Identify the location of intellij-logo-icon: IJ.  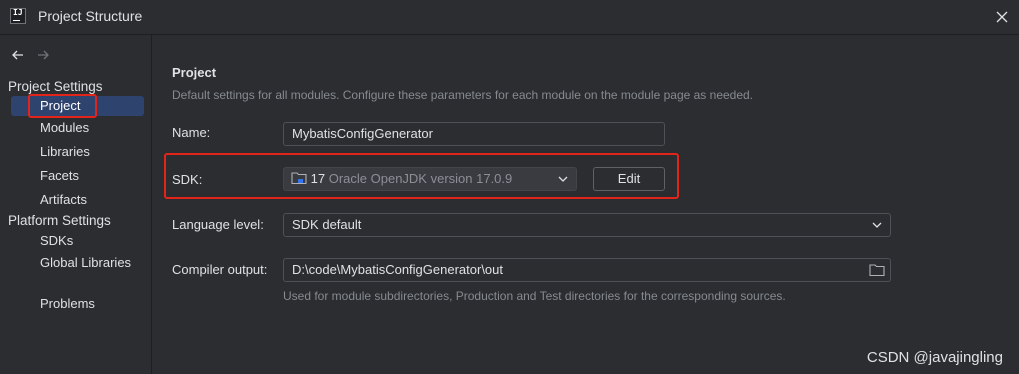
(18, 16).